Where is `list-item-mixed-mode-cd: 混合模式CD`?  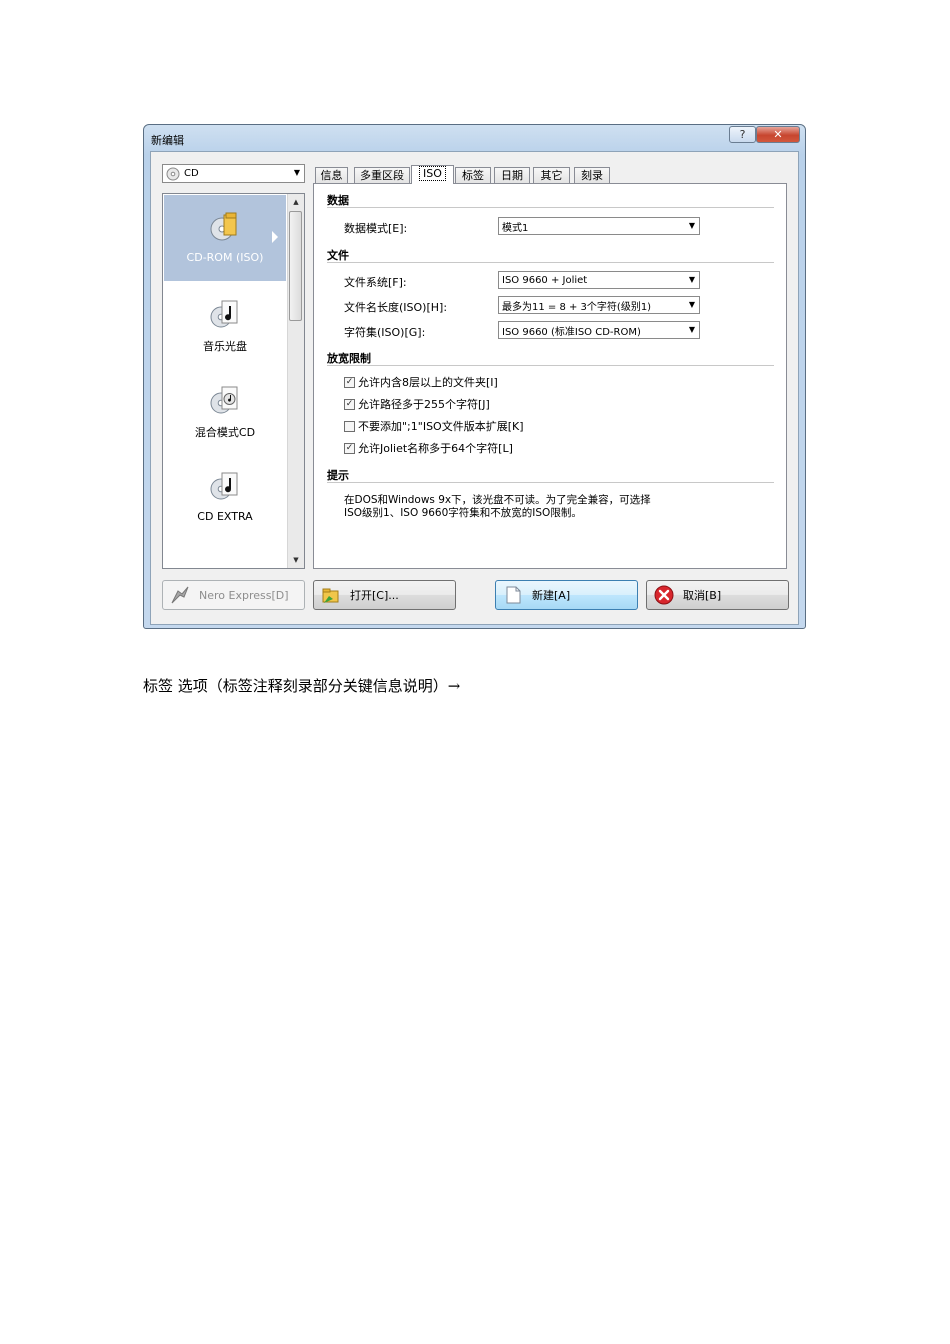
list-item-mixed-mode-cd: 混合模式CD is located at coordinates (225, 411).